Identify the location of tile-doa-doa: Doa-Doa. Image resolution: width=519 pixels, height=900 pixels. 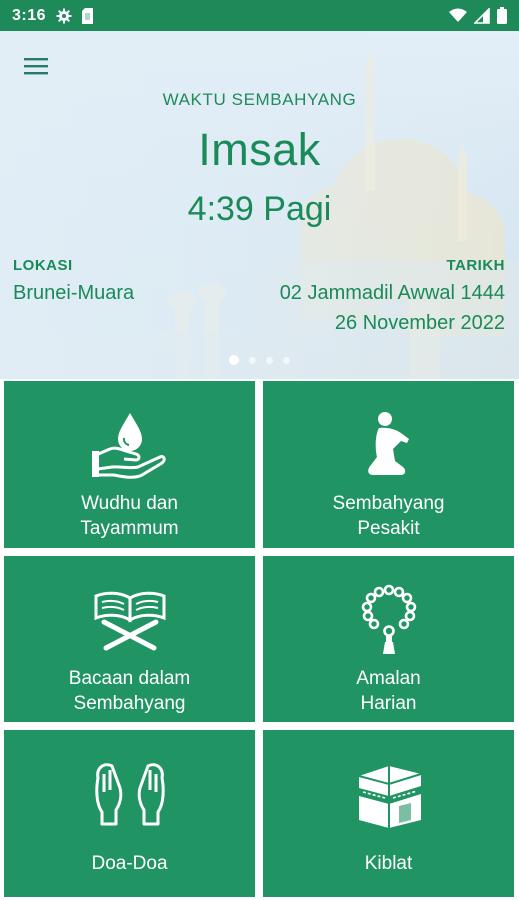
(129, 813).